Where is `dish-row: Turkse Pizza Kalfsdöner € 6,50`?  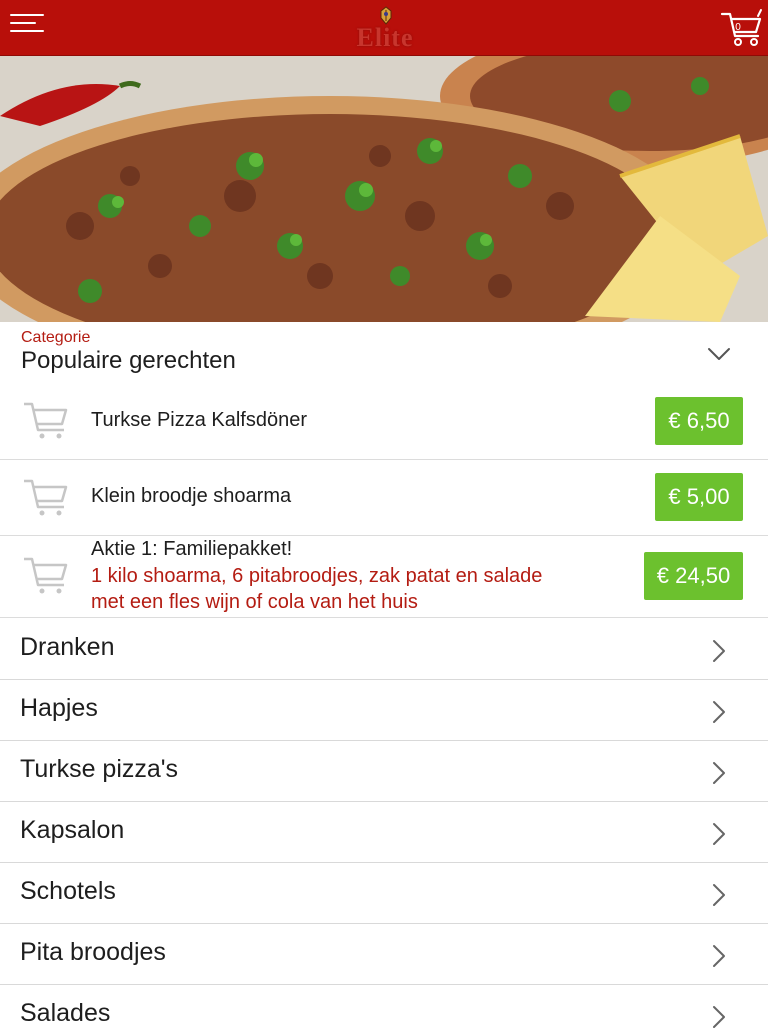 dish-row: Turkse Pizza Kalfsdöner € 6,50 is located at coordinates (384, 421).